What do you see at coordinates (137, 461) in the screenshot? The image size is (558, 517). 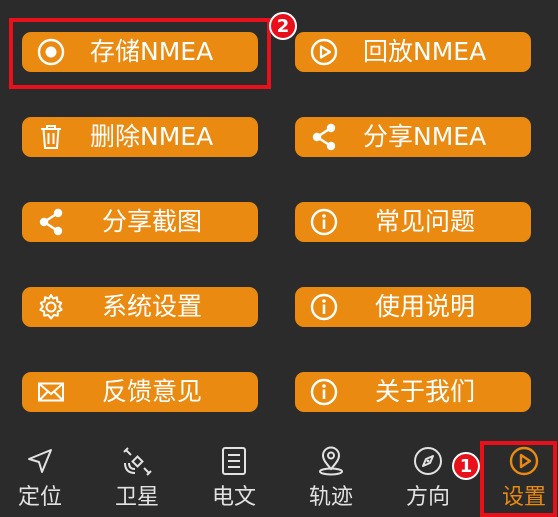 I see `satellite-icon` at bounding box center [137, 461].